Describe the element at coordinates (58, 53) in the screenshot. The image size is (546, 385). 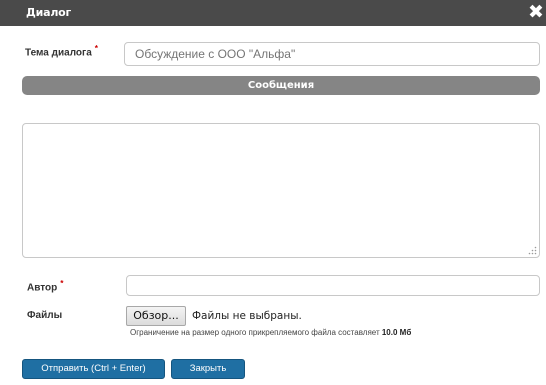
I see `subject-label-text: Тема диалога` at that location.